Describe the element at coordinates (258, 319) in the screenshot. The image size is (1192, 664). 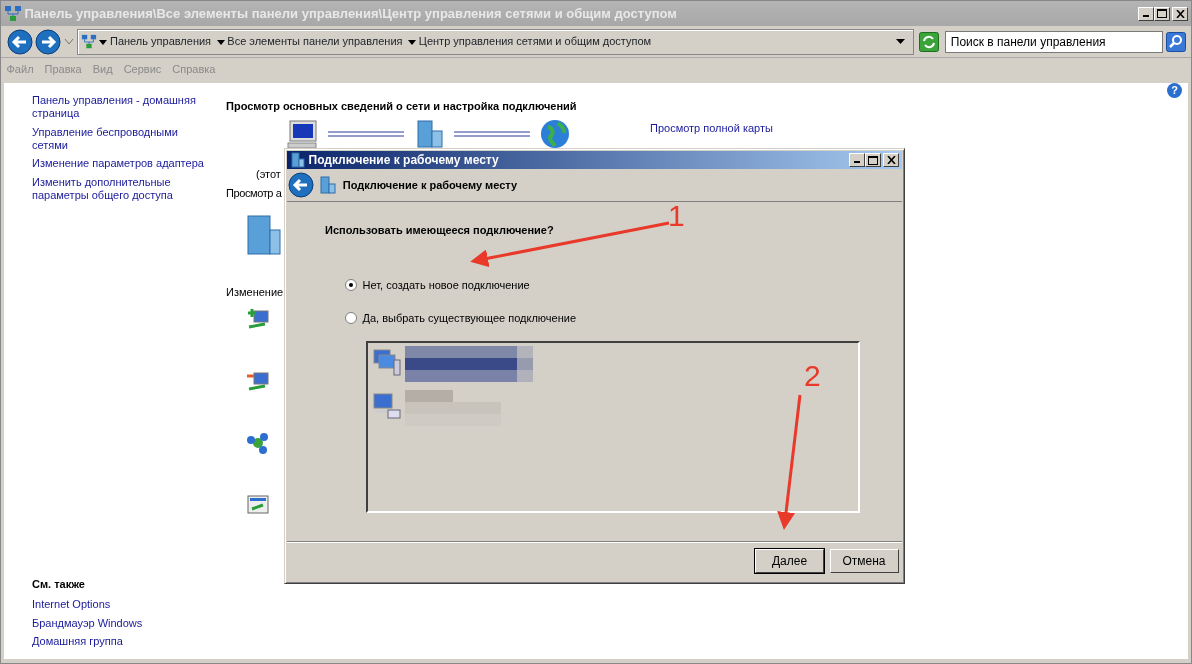
I see `new-connection-icon` at that location.